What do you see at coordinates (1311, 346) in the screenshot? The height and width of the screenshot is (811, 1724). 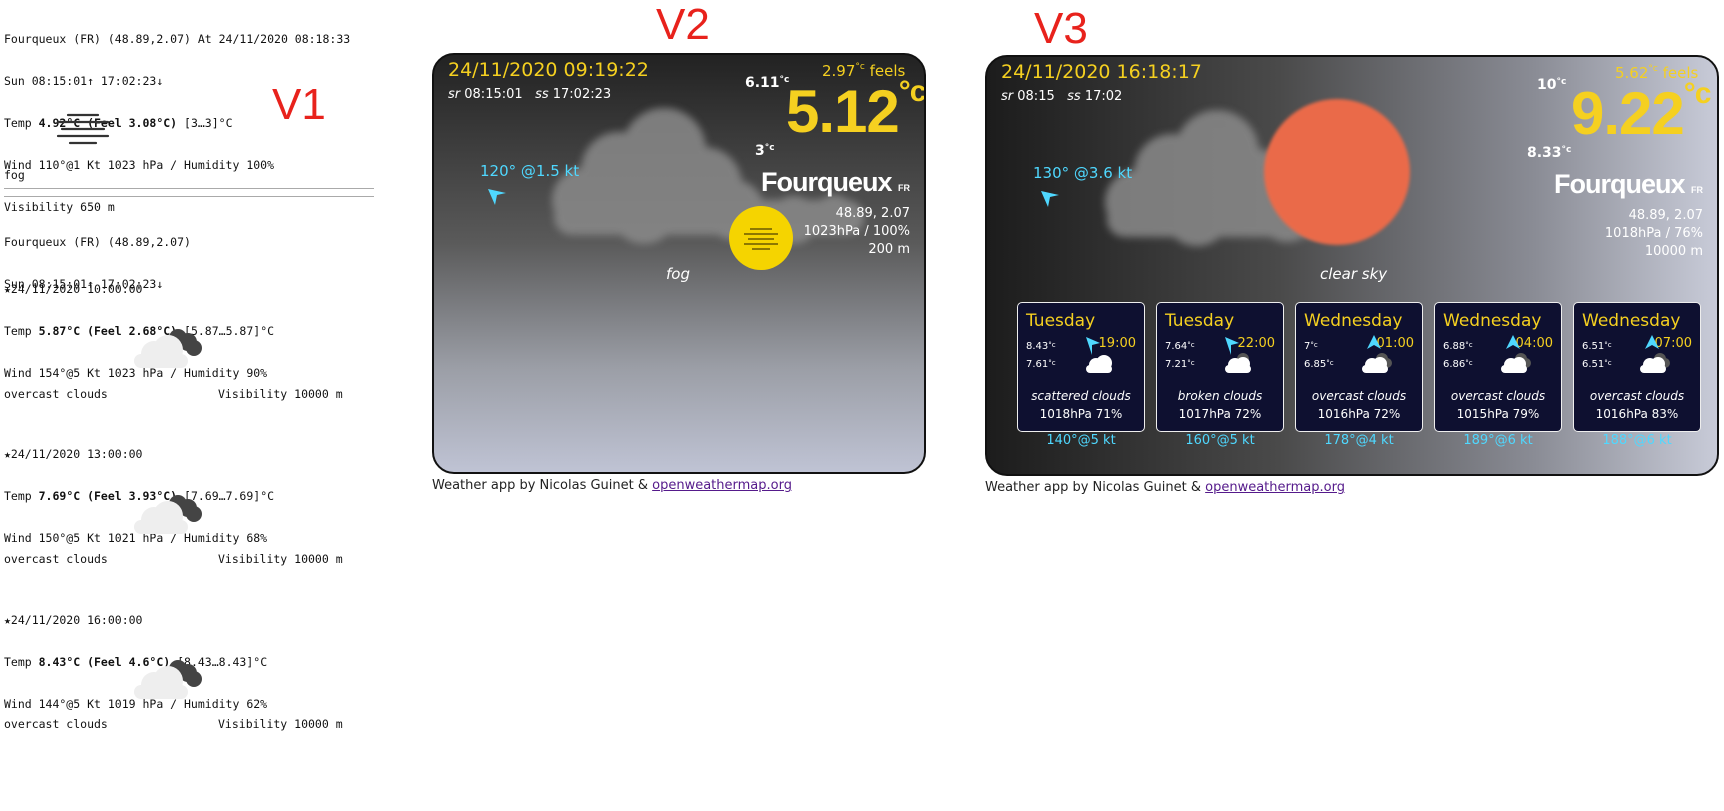 I see `forecast-max: 7°c` at bounding box center [1311, 346].